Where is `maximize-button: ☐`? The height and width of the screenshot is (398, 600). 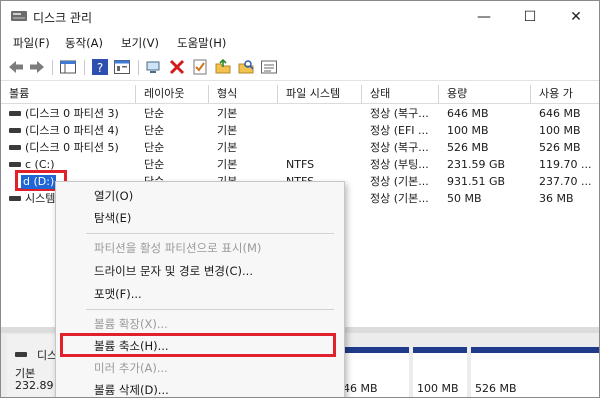 maximize-button: ☐ is located at coordinates (530, 16).